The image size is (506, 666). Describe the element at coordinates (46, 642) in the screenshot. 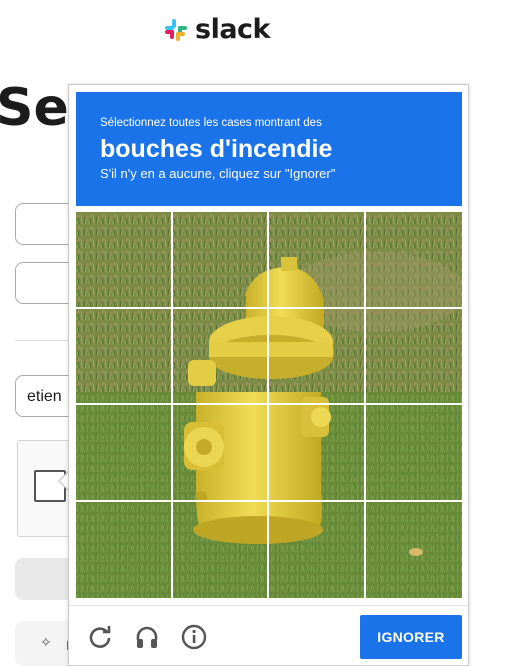

I see `sparkle-icon: ✧` at that location.